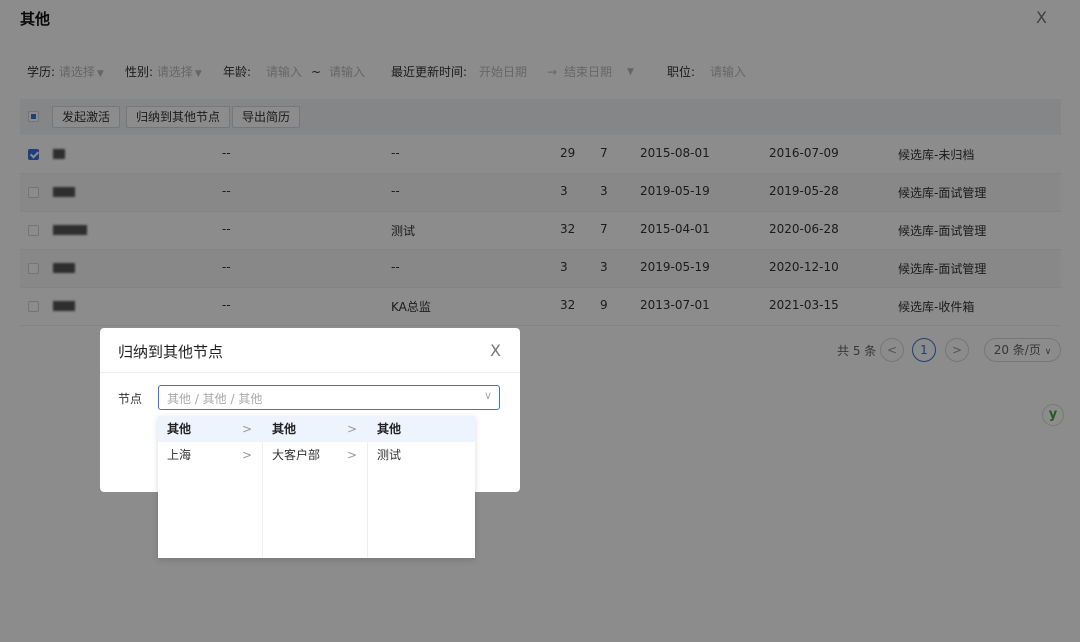  Describe the element at coordinates (487, 395) in the screenshot. I see `chevron-down-icon: ∨` at that location.